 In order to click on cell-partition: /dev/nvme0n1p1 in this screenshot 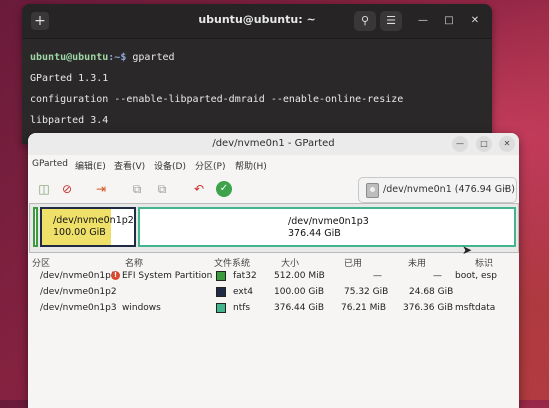, I will do `click(78, 276)`.